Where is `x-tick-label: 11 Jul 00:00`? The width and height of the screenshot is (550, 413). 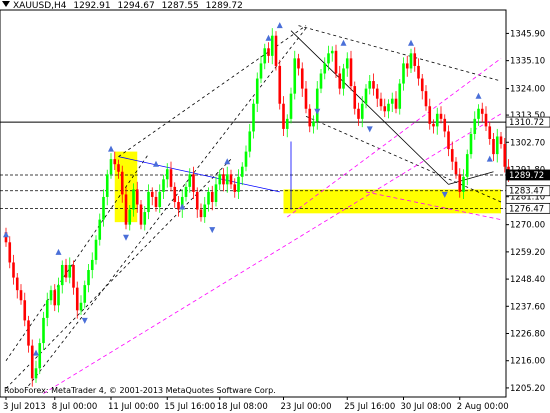
x-tick-label: 11 Jul 00:00 is located at coordinates (133, 407).